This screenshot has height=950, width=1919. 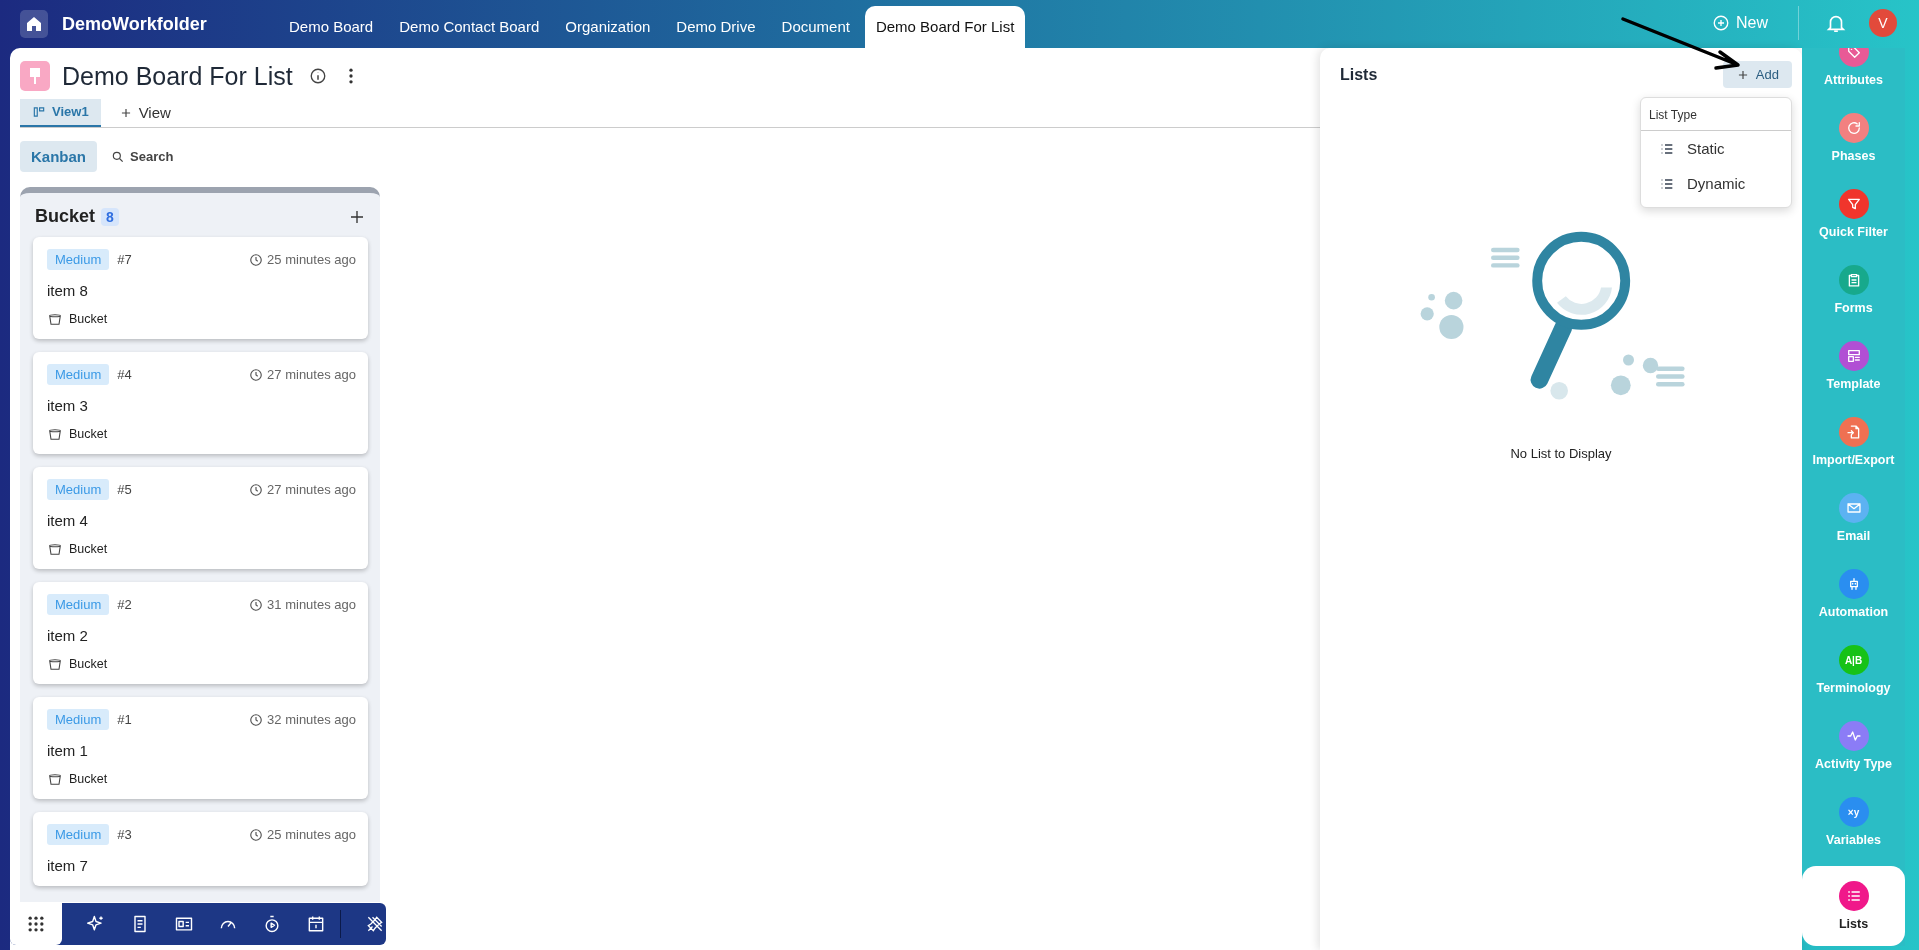 I want to click on sidebar-item: ×y Variables, so click(x=1853, y=822).